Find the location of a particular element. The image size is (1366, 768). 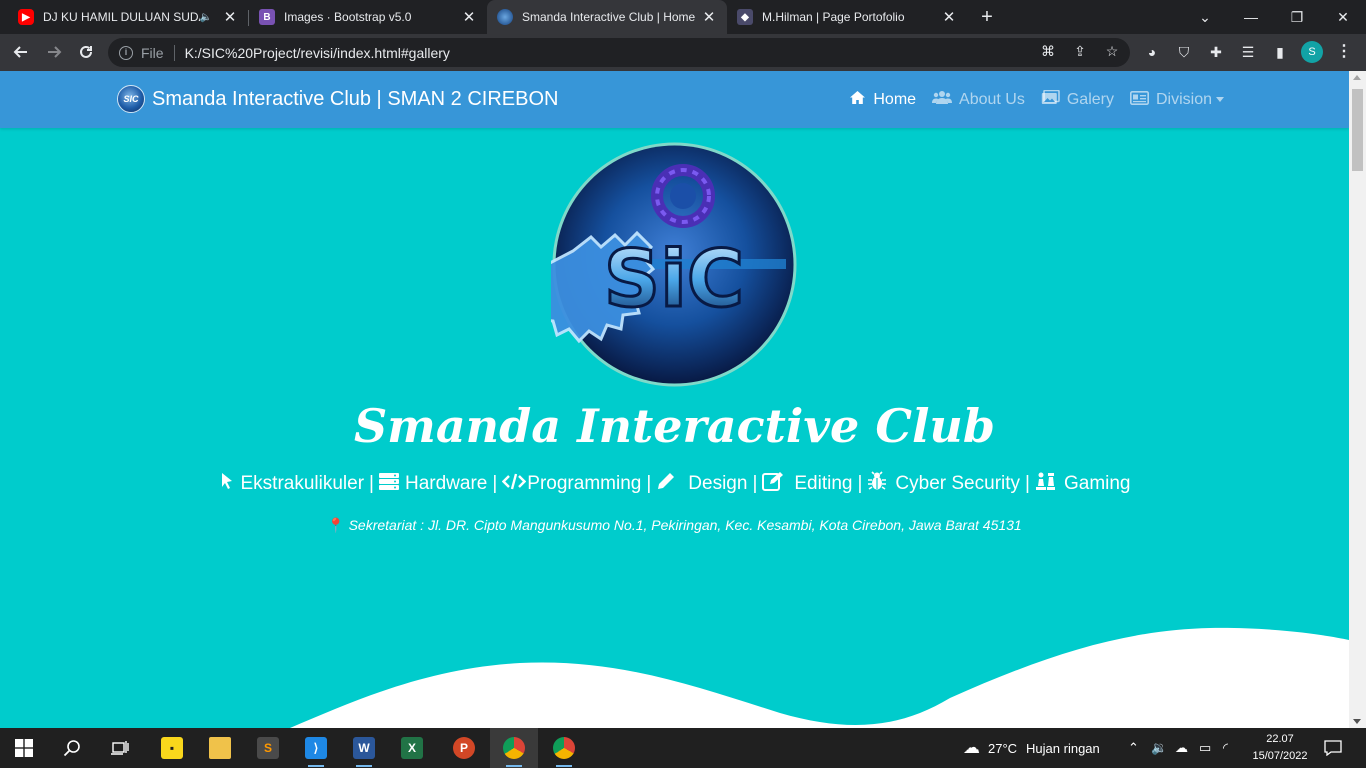

minimize-button: — is located at coordinates (1251, 17).